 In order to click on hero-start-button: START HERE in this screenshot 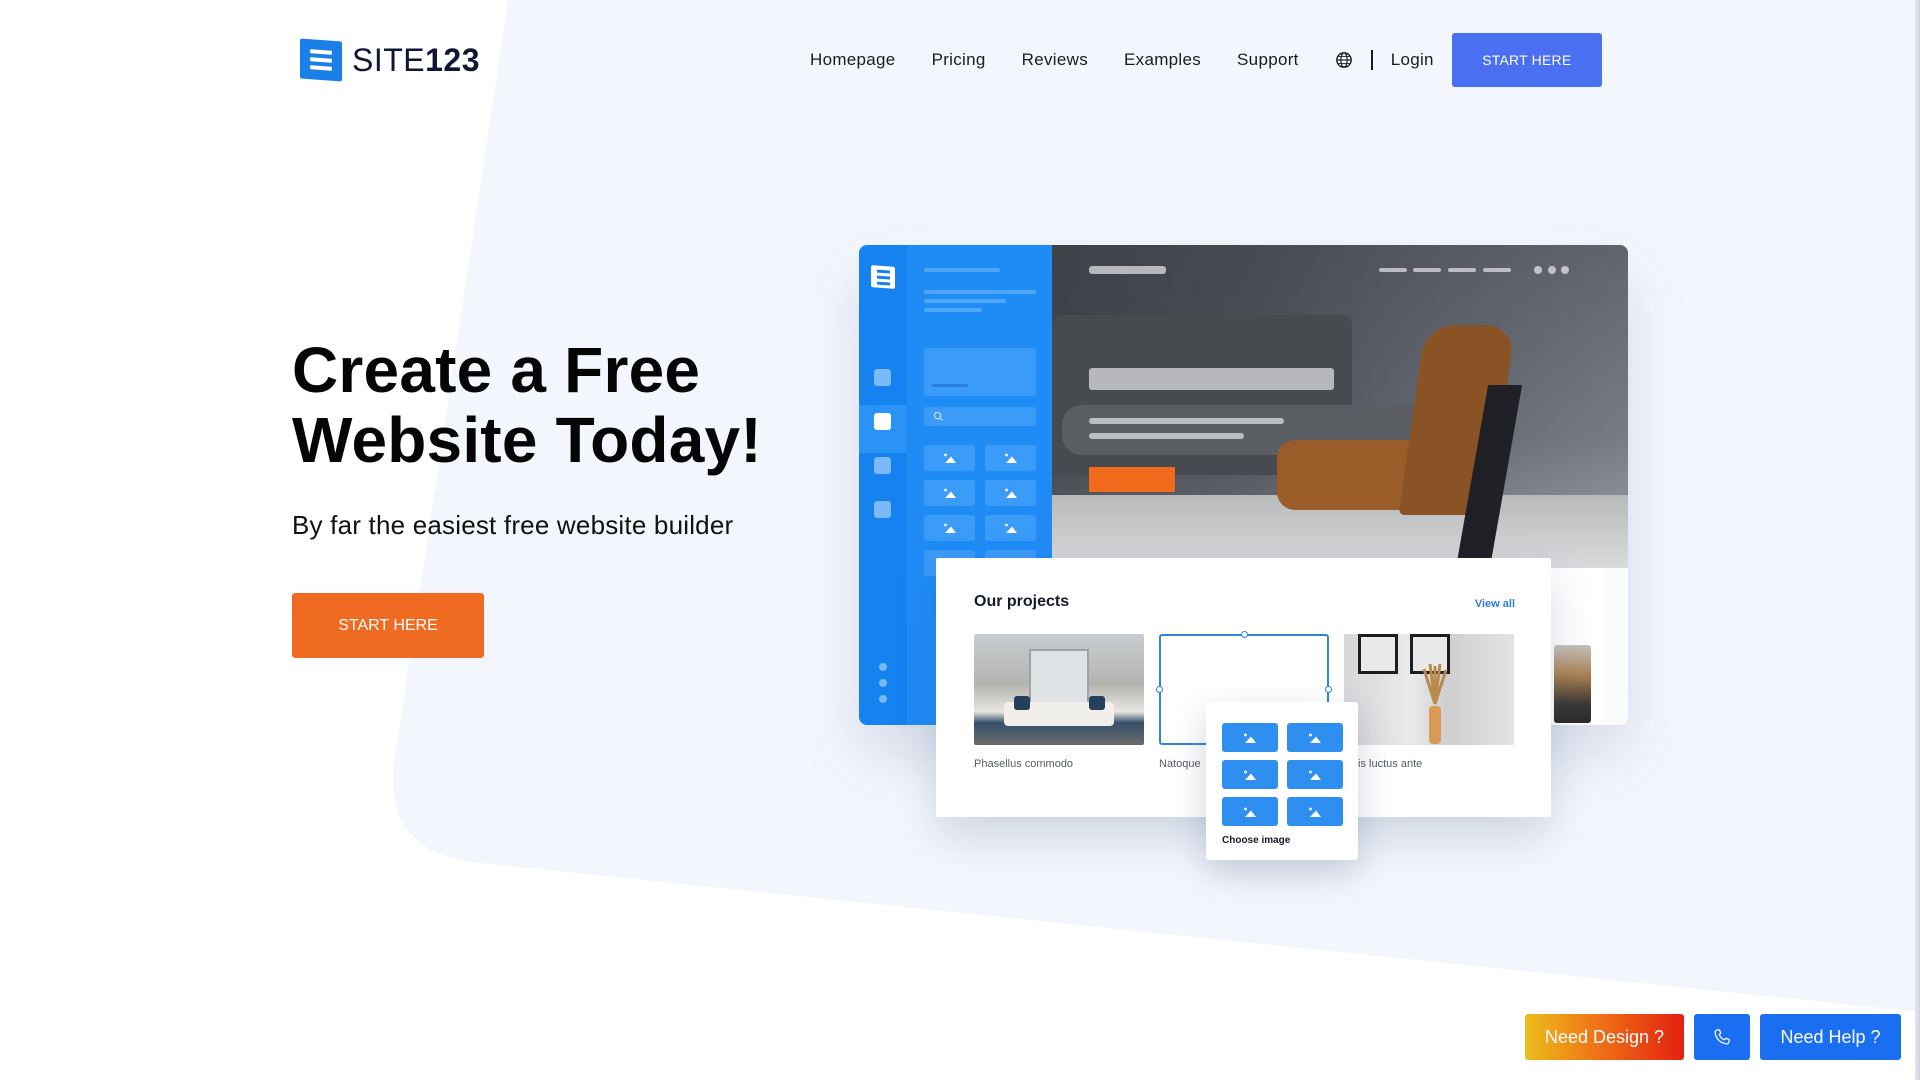, I will do `click(388, 625)`.